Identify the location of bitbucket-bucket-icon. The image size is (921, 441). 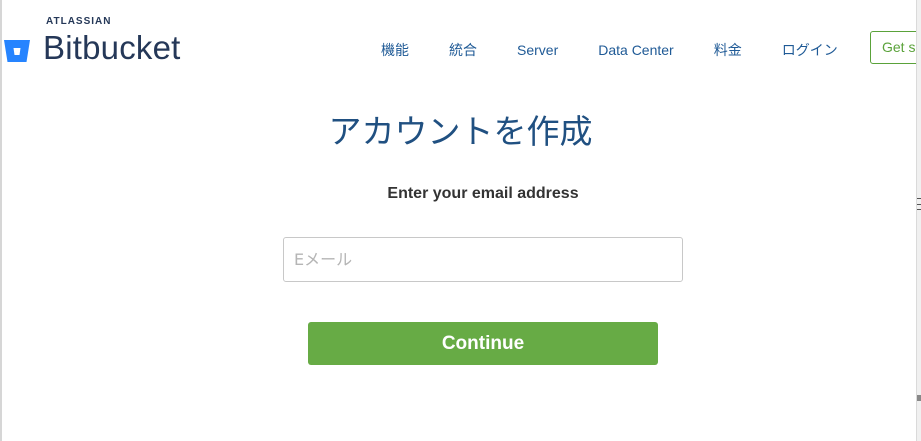
(17, 51).